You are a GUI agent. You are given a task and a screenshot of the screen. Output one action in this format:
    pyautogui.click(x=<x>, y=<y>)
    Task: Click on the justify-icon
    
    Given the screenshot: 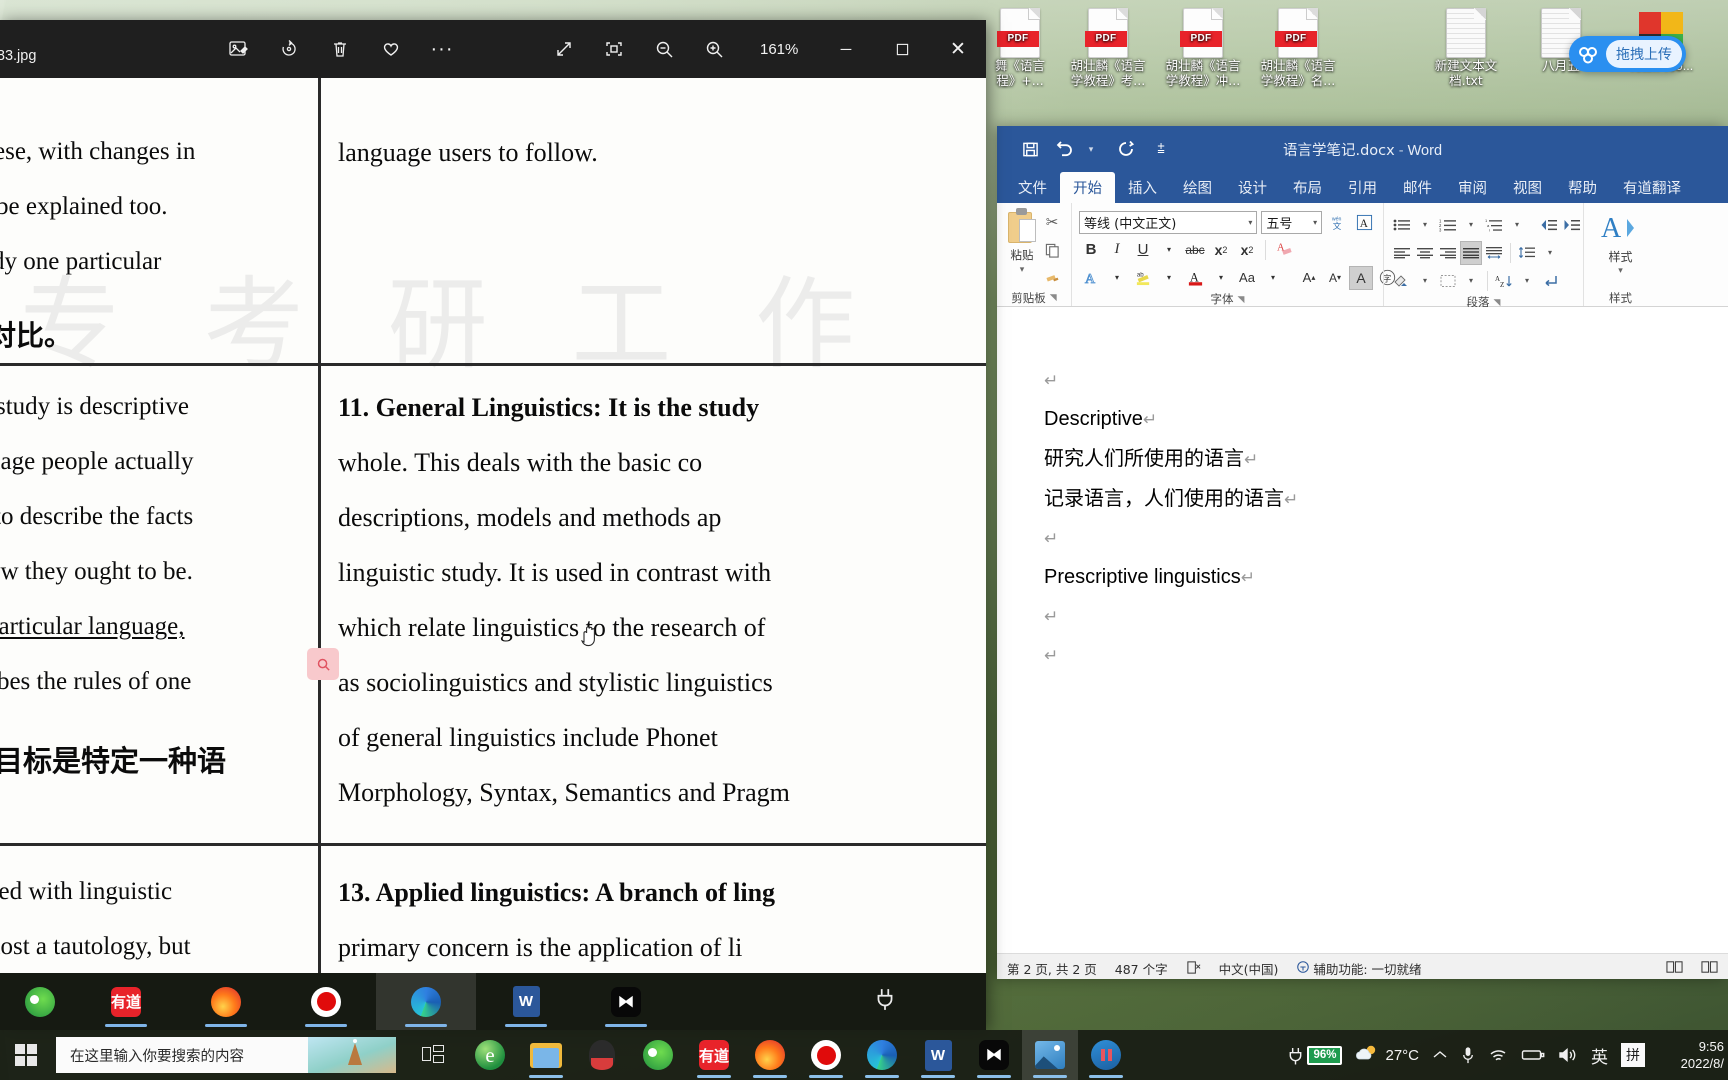 What is the action you would take?
    pyautogui.click(x=1471, y=252)
    